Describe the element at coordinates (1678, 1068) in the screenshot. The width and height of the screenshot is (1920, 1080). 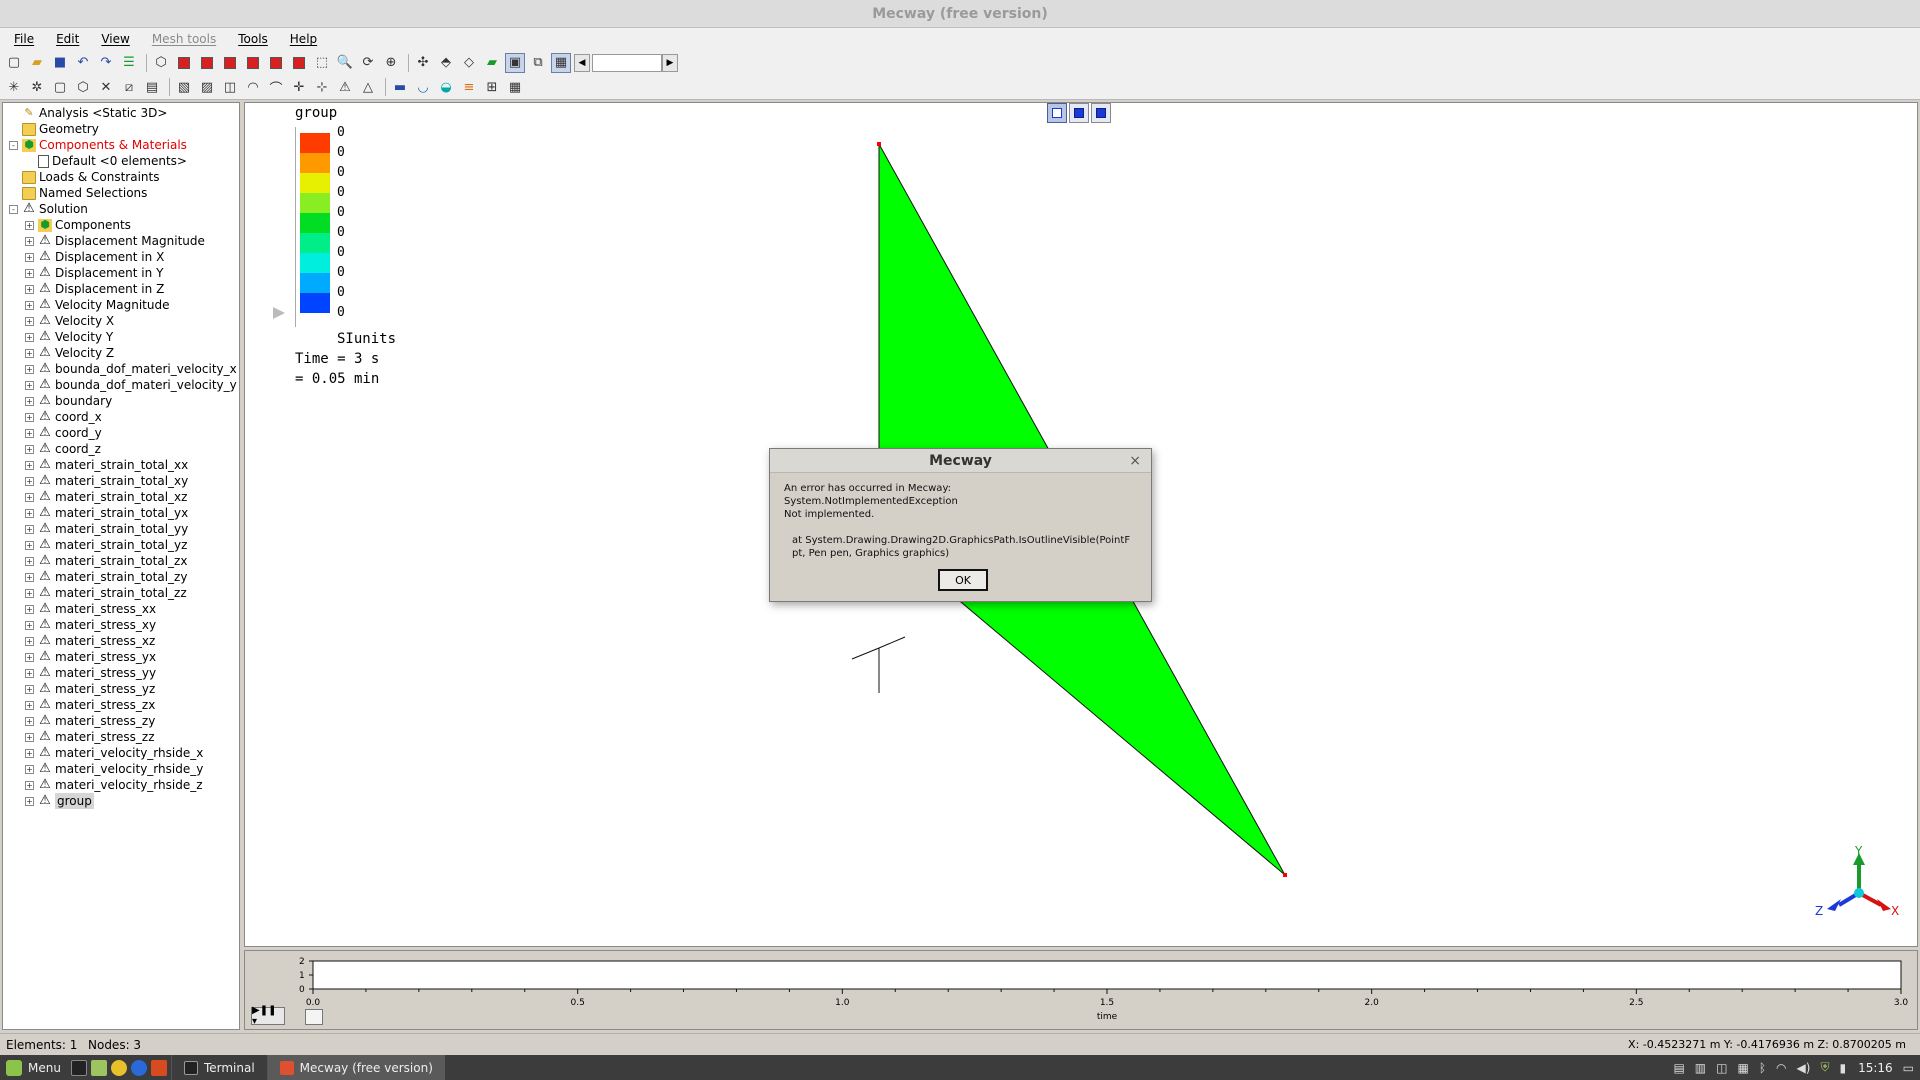
I see `clipboard-icon: ▤` at that location.